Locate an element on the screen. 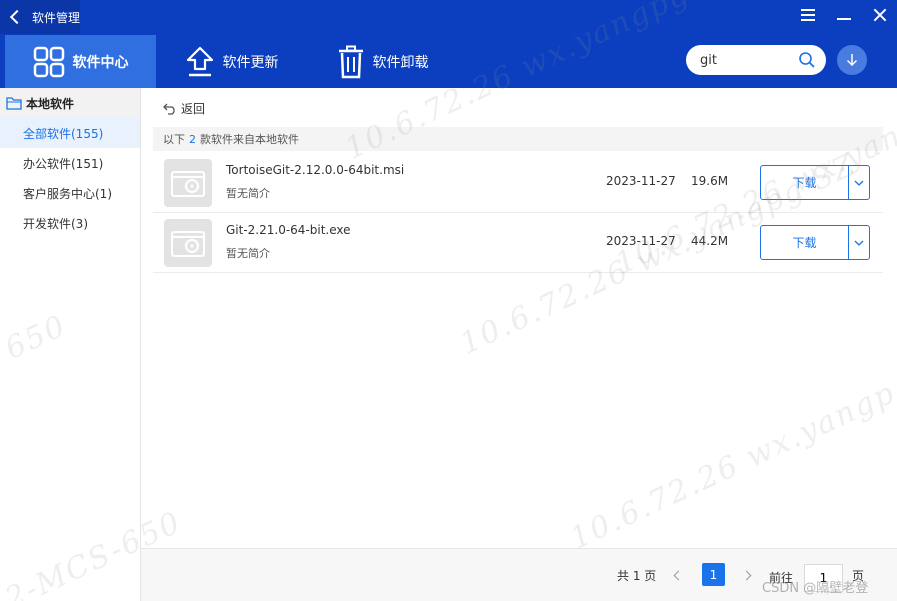 This screenshot has width=897, height=601. result-summary: 以下 2 款软件来自本地软件 is located at coordinates (518, 139).